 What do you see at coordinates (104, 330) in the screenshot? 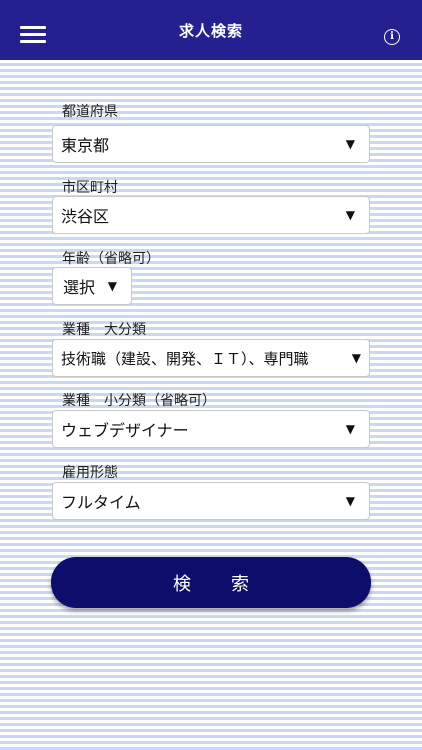
I see `category-major-label: 業種 大分類` at bounding box center [104, 330].